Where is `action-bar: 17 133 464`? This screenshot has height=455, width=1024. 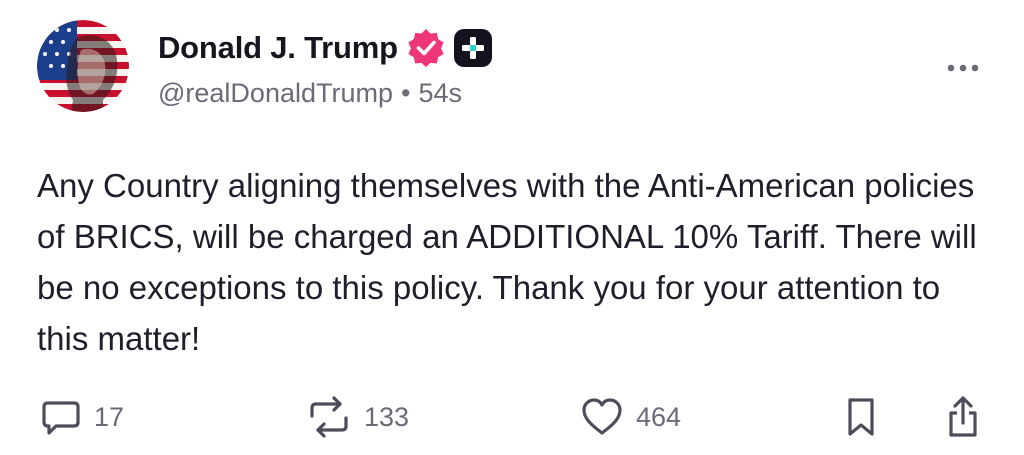
action-bar: 17 133 464 is located at coordinates (512, 417).